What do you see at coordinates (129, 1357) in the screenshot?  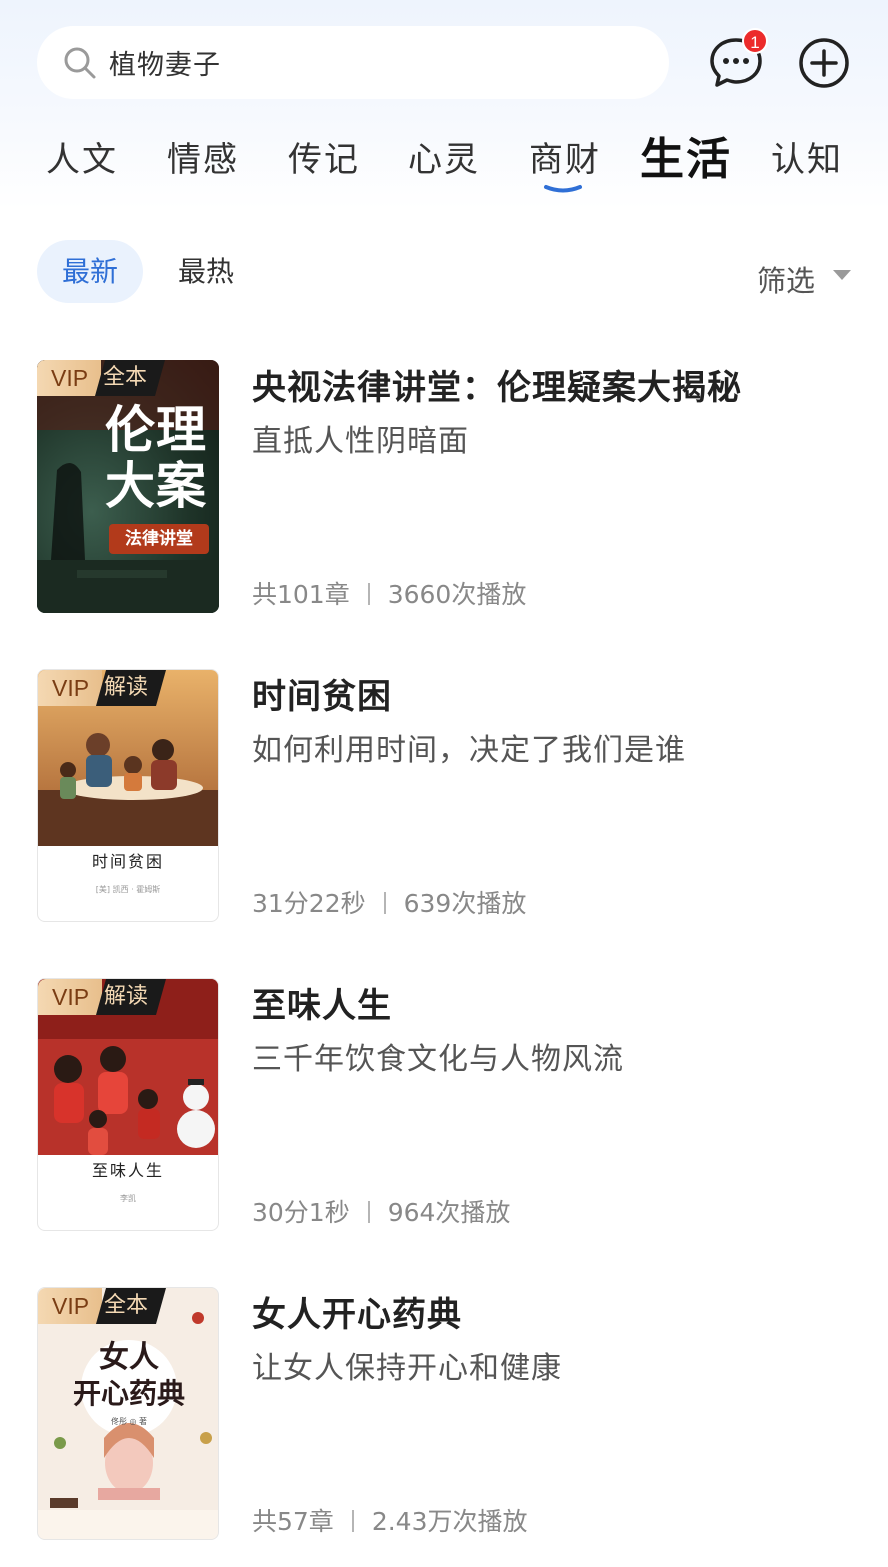 I see `cover-big-title: 女人` at bounding box center [129, 1357].